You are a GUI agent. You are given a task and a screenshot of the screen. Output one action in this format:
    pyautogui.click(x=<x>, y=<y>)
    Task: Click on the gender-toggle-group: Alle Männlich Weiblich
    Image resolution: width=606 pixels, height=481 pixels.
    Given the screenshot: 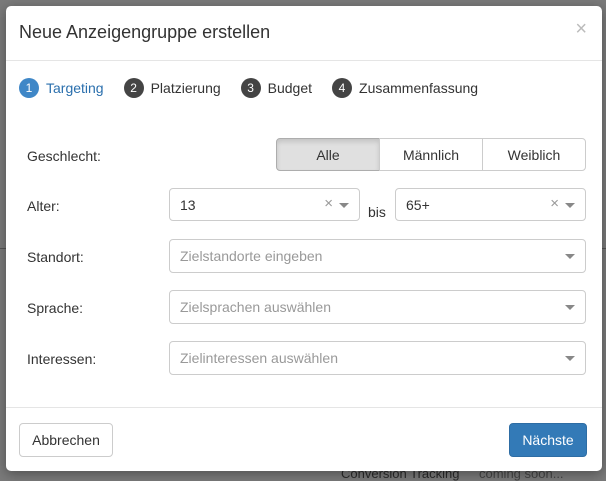 What is the action you would take?
    pyautogui.click(x=431, y=154)
    